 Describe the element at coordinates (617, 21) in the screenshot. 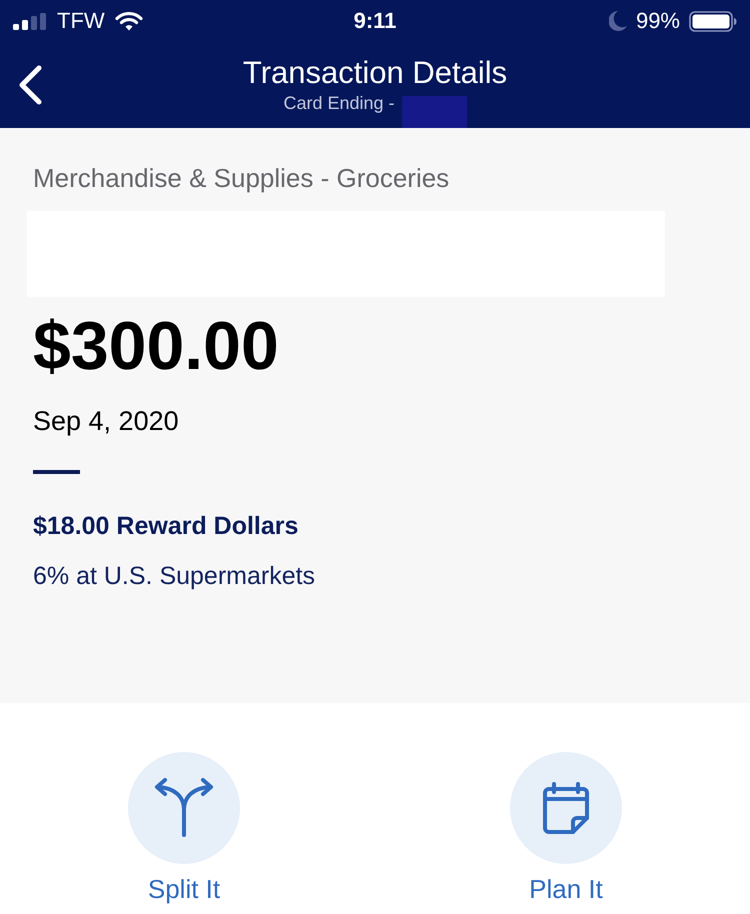

I see `moon-icon` at that location.